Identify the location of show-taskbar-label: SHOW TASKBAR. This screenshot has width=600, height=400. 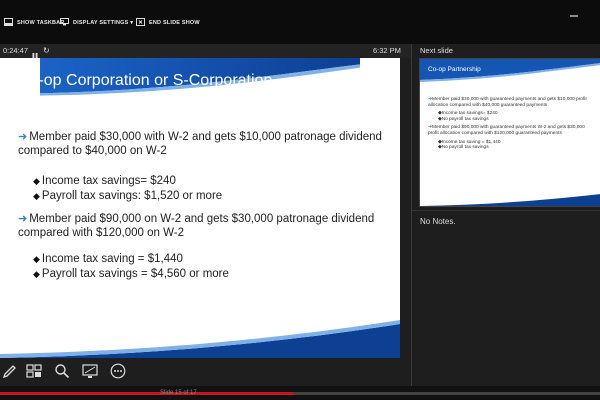
(41, 23).